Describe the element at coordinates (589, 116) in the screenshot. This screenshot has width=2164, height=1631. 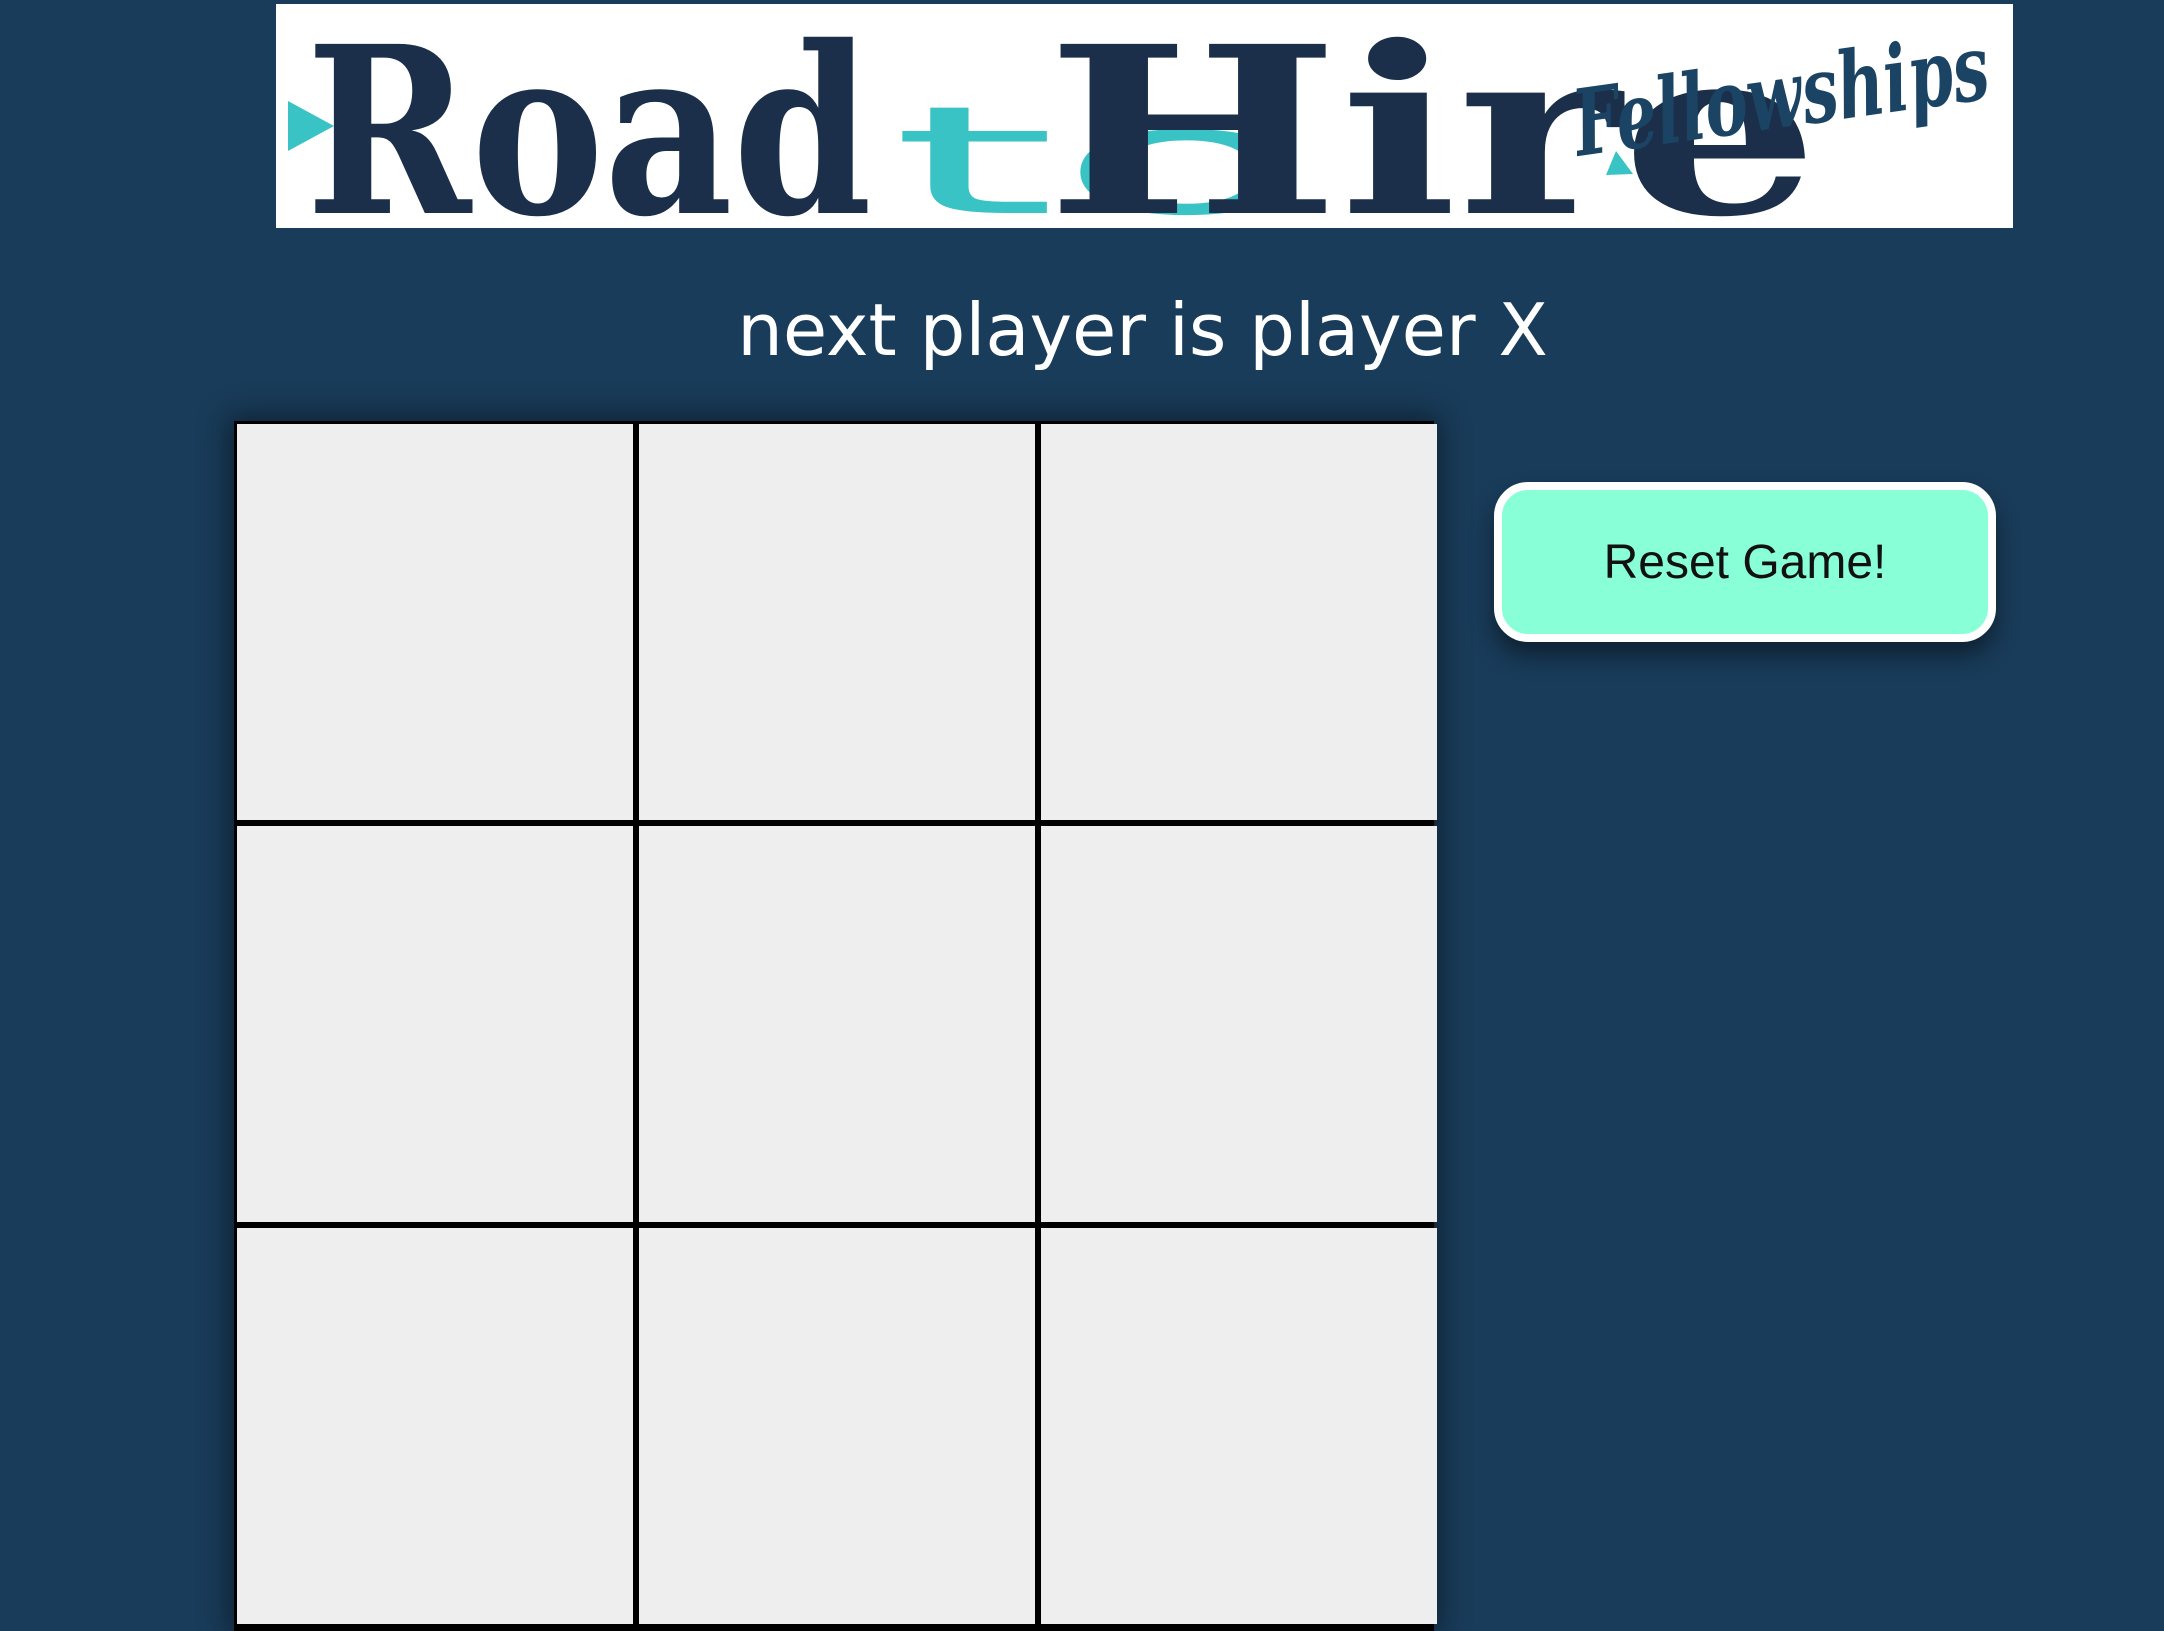
I see `logo-word-road: Road` at that location.